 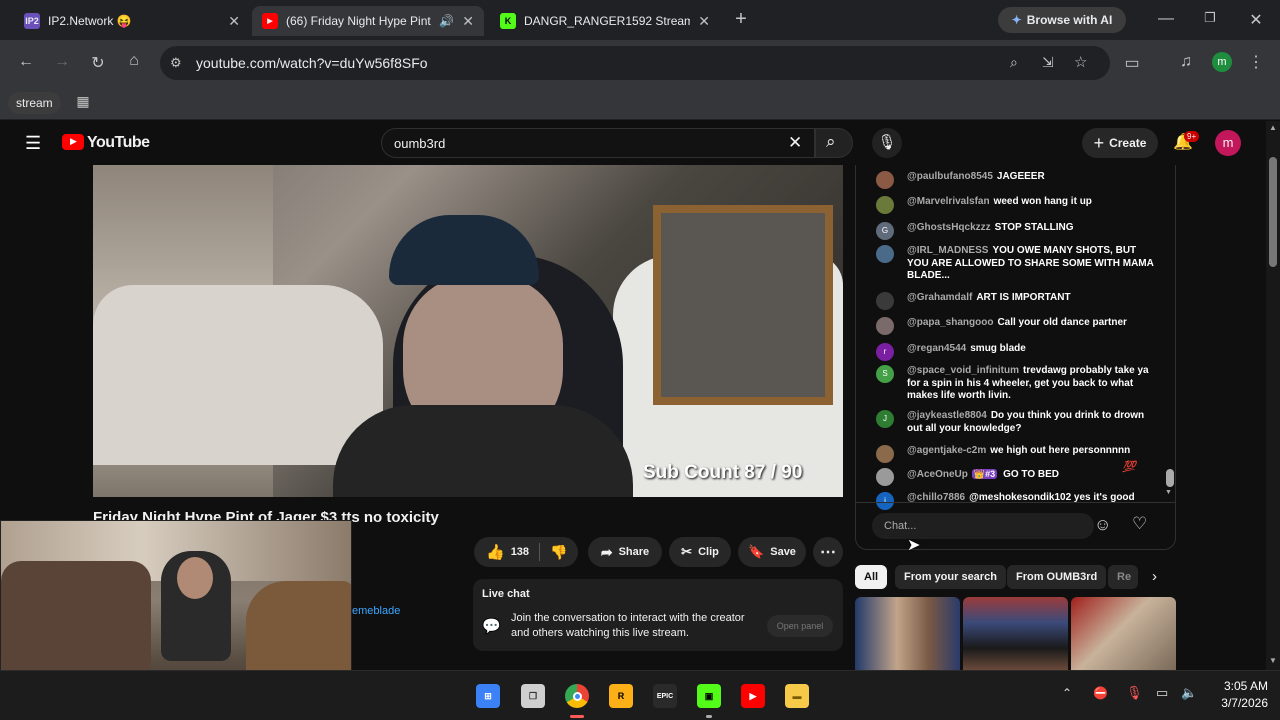 I want to click on home-icon: ⌂, so click(x=134, y=61).